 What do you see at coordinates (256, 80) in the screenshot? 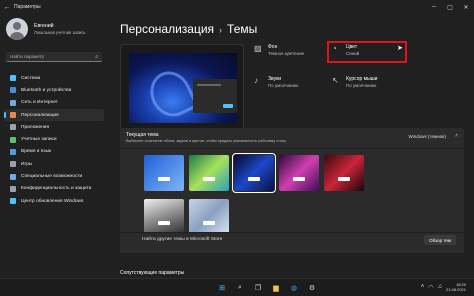
I see `speaker-icon: ♪` at bounding box center [256, 80].